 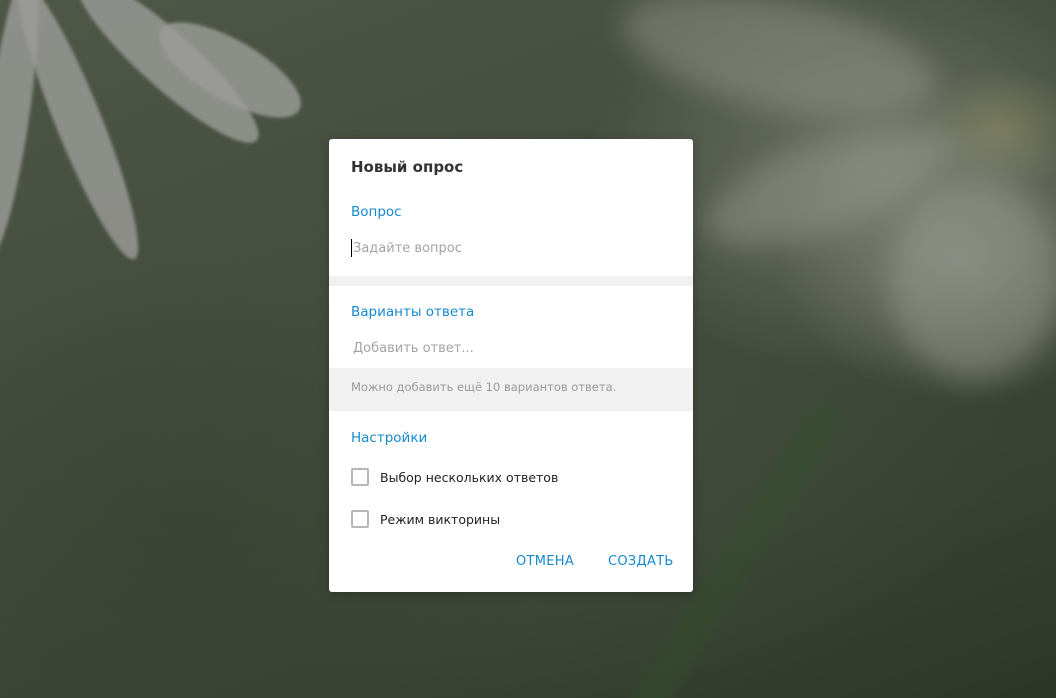 What do you see at coordinates (376, 212) in the screenshot?
I see `question-section-label: Вопрос` at bounding box center [376, 212].